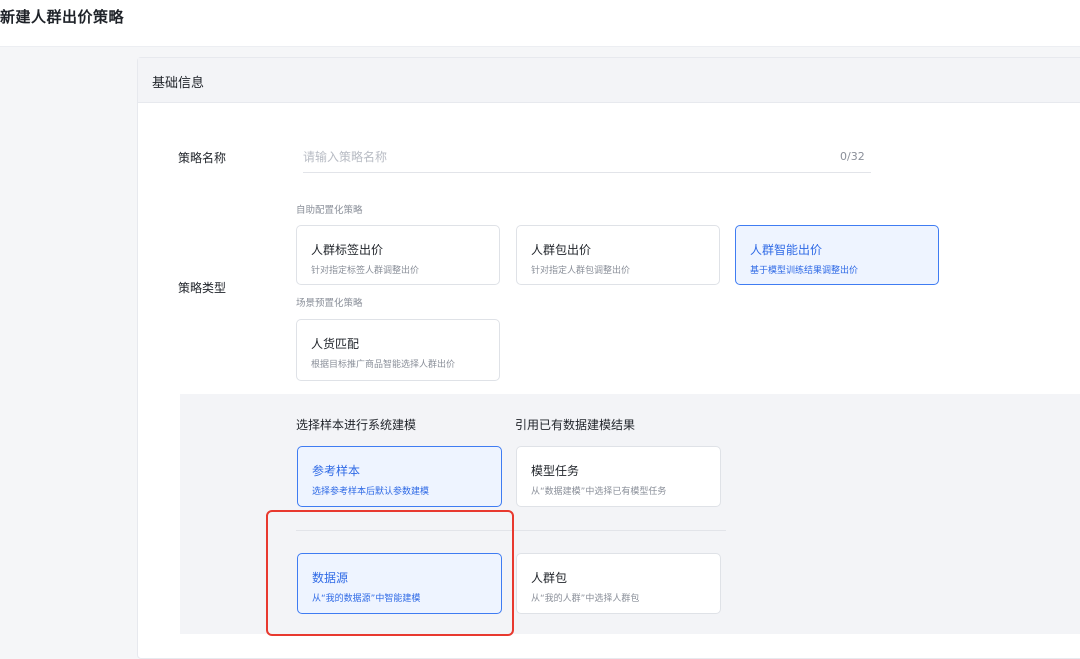 The height and width of the screenshot is (659, 1080). Describe the element at coordinates (618, 255) in the screenshot. I see `option-crowd-pack-bid: 人群包出价 针对指定人群包调整出价` at that location.